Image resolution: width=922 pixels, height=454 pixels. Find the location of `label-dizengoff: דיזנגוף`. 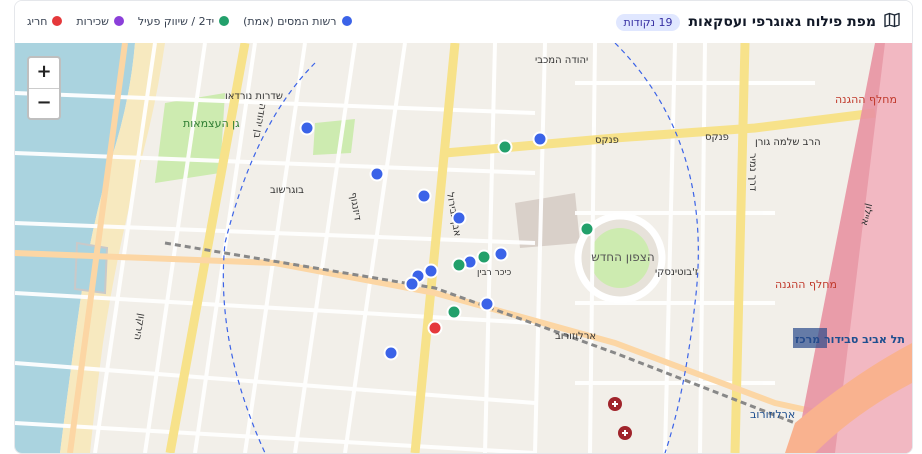

label-dizengoff: דיזנגוף is located at coordinates (355, 207).